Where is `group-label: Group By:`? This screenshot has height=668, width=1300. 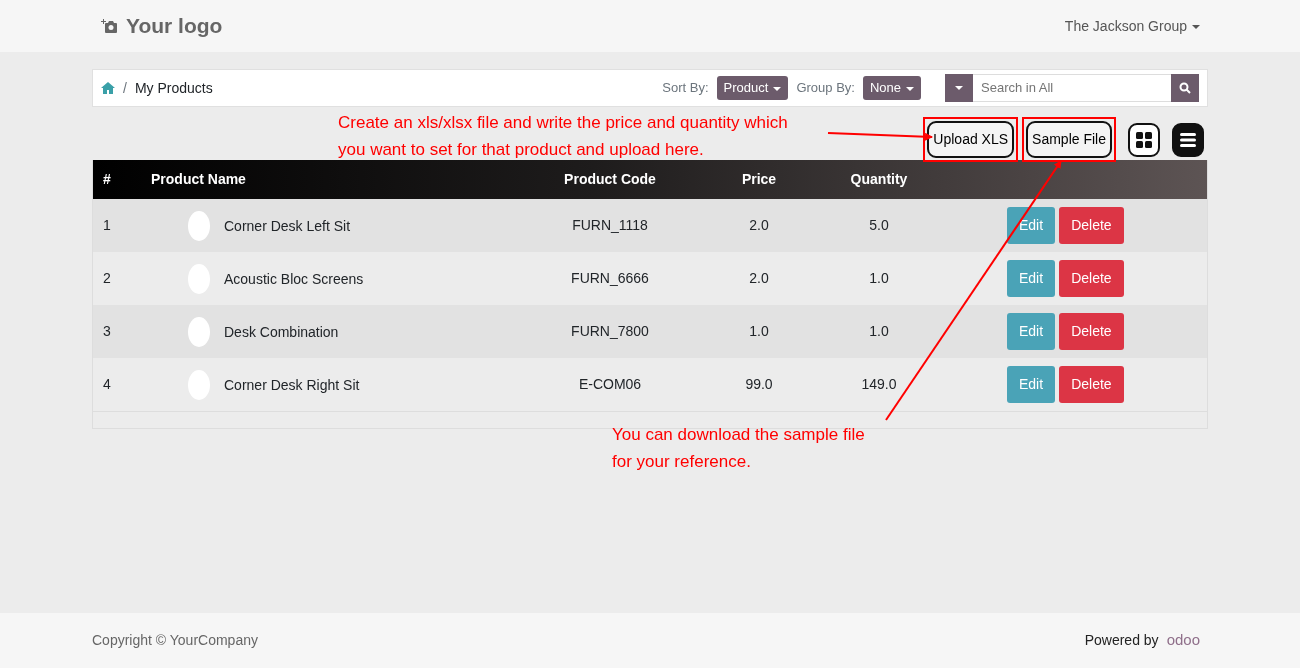 group-label: Group By: is located at coordinates (825, 88).